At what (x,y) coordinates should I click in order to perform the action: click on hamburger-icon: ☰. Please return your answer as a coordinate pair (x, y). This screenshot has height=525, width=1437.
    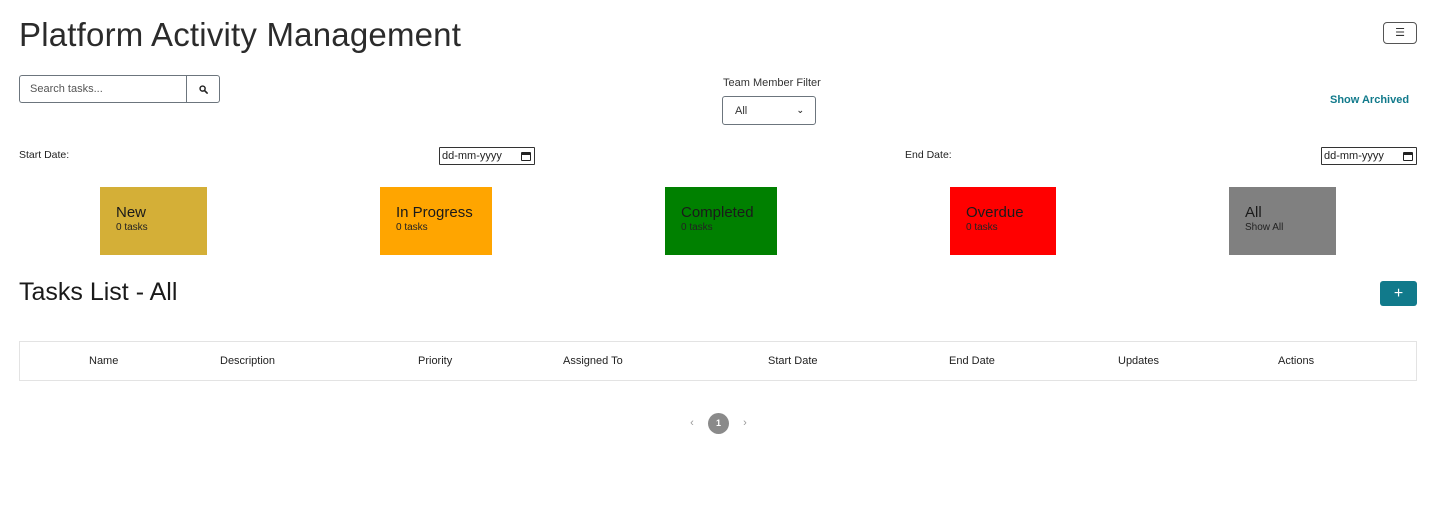
    Looking at the image, I should click on (1400, 32).